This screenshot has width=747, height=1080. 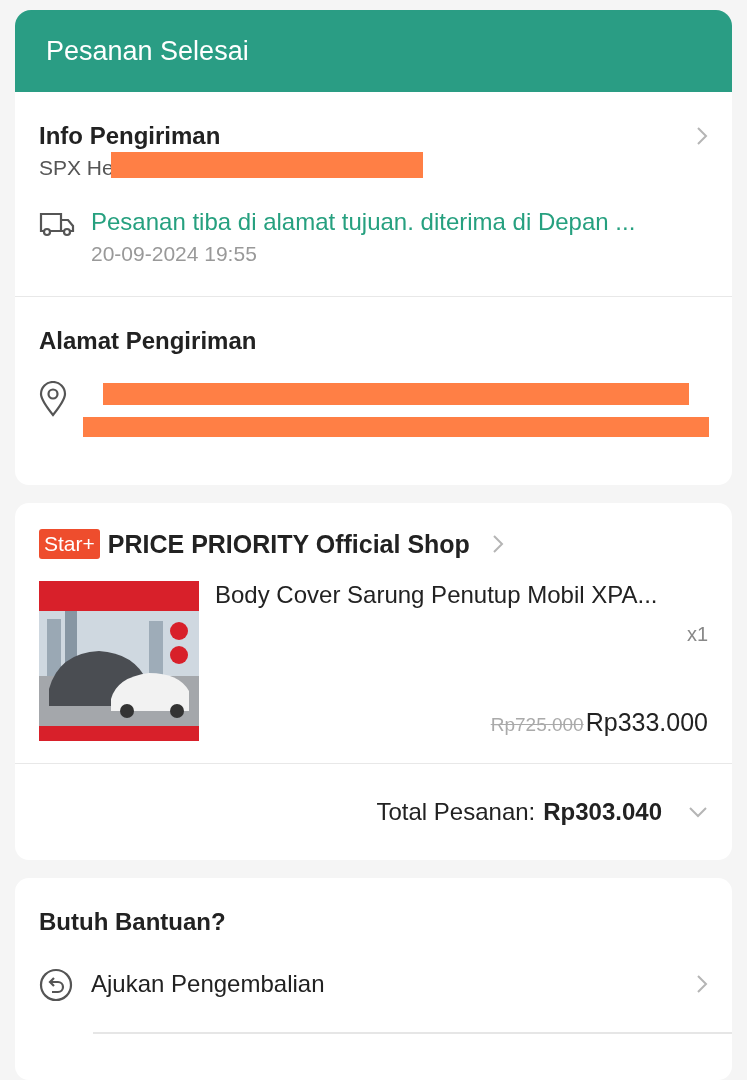 What do you see at coordinates (698, 812) in the screenshot?
I see `chevron-down-icon` at bounding box center [698, 812].